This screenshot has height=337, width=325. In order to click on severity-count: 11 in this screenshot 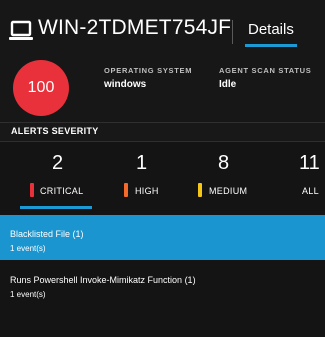, I will do `click(309, 163)`.